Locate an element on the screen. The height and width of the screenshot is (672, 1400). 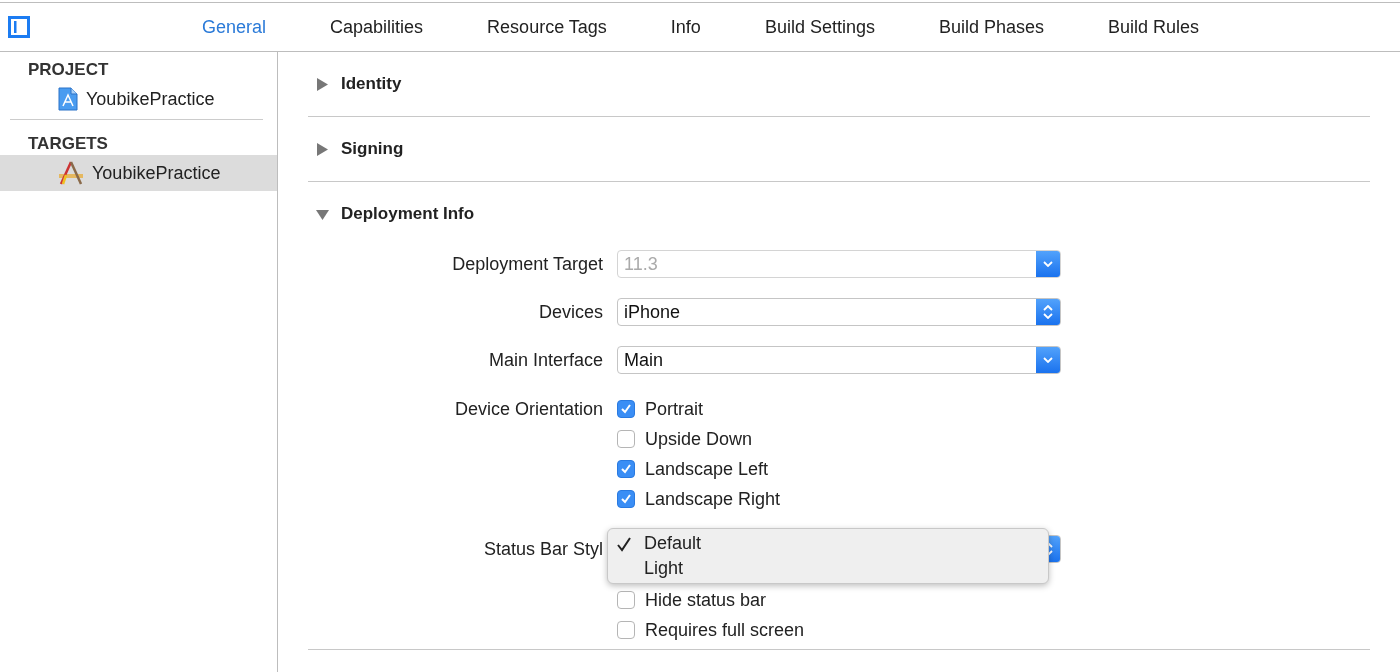
menu-item: Default is located at coordinates (828, 543).